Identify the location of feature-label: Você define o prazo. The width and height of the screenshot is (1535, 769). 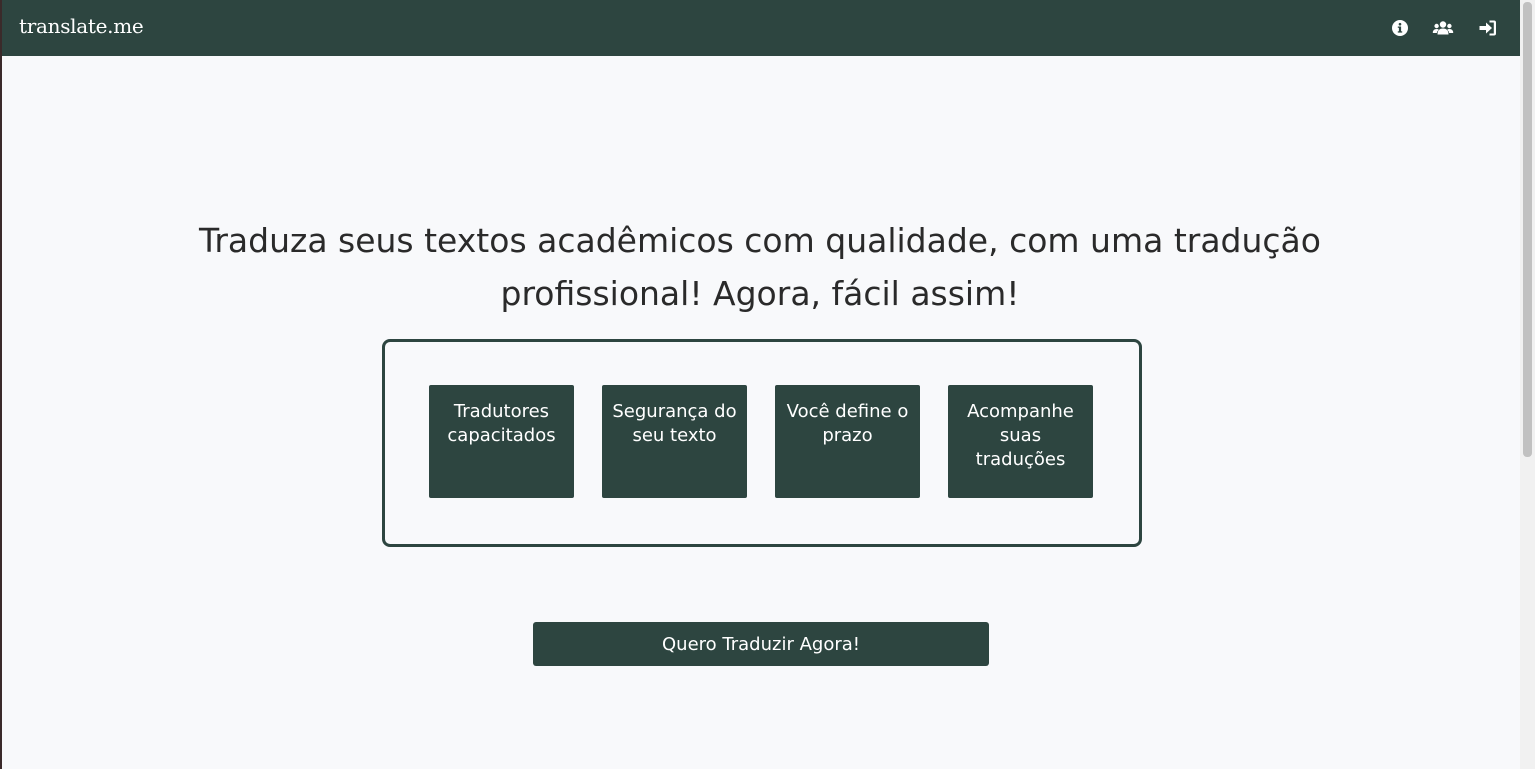
(847, 423).